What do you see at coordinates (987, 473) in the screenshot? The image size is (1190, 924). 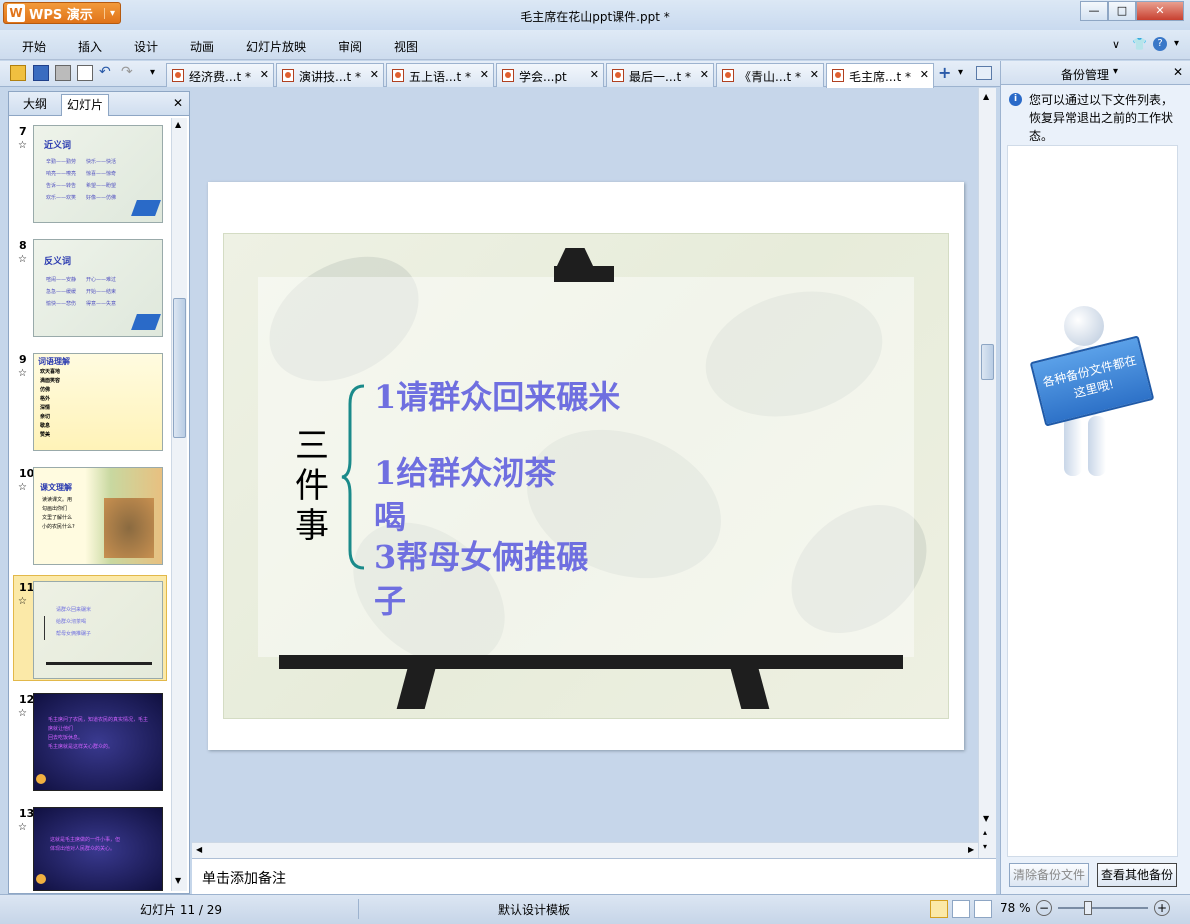 I see `editor-vscrollbar: ▲ ▼ ▴ ▾` at bounding box center [987, 473].